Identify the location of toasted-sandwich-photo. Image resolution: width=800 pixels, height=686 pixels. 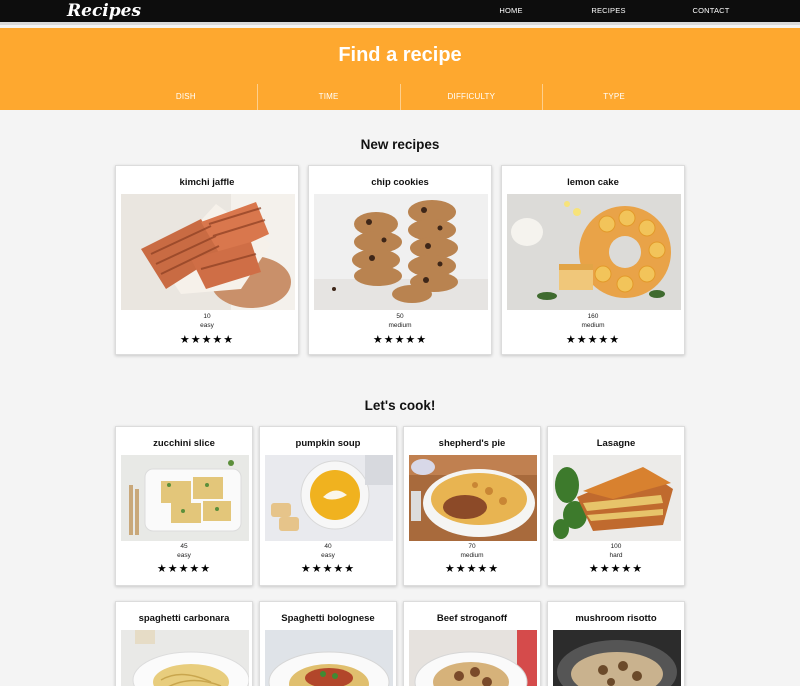
(208, 252).